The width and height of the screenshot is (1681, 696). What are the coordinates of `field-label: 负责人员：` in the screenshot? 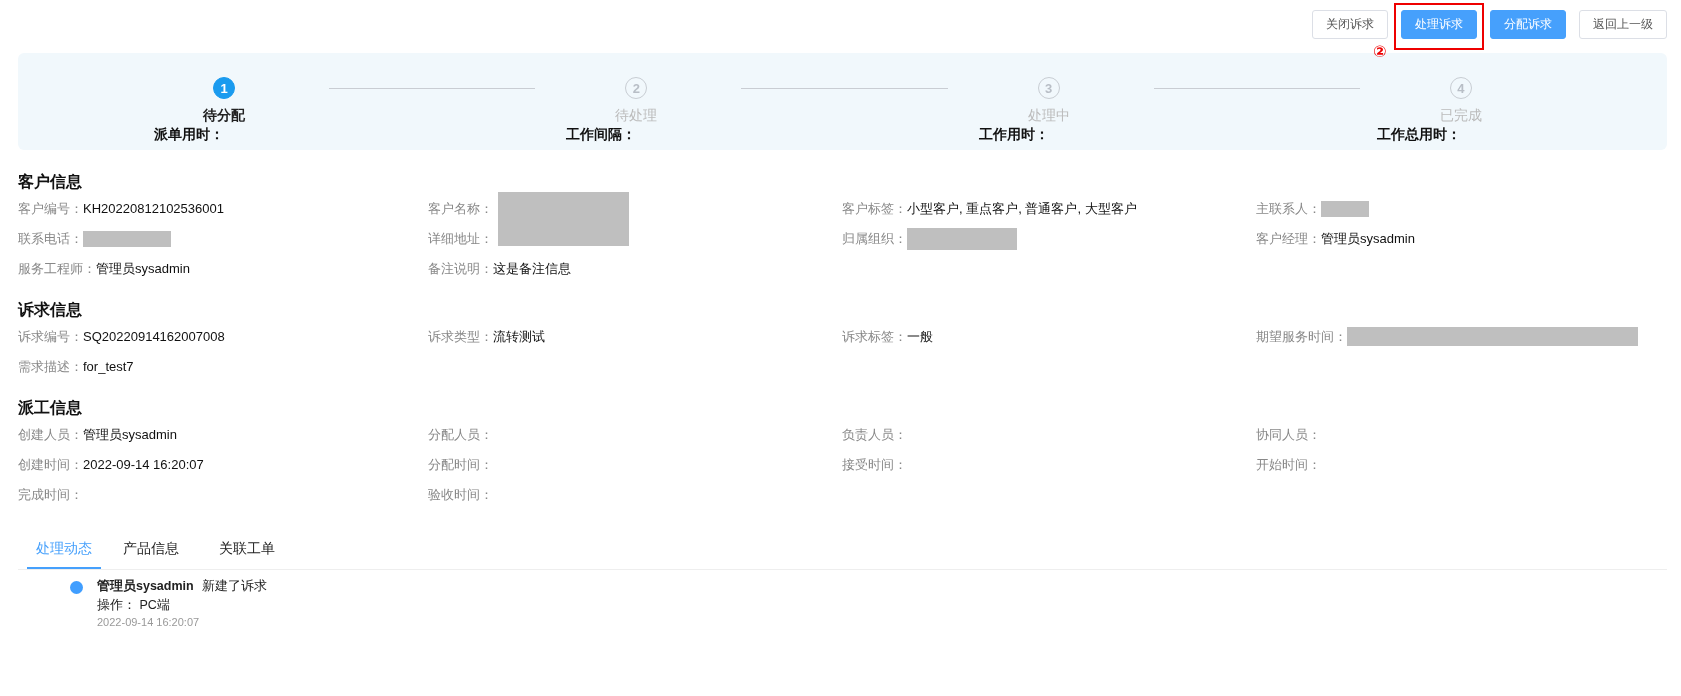 It's located at (874, 434).